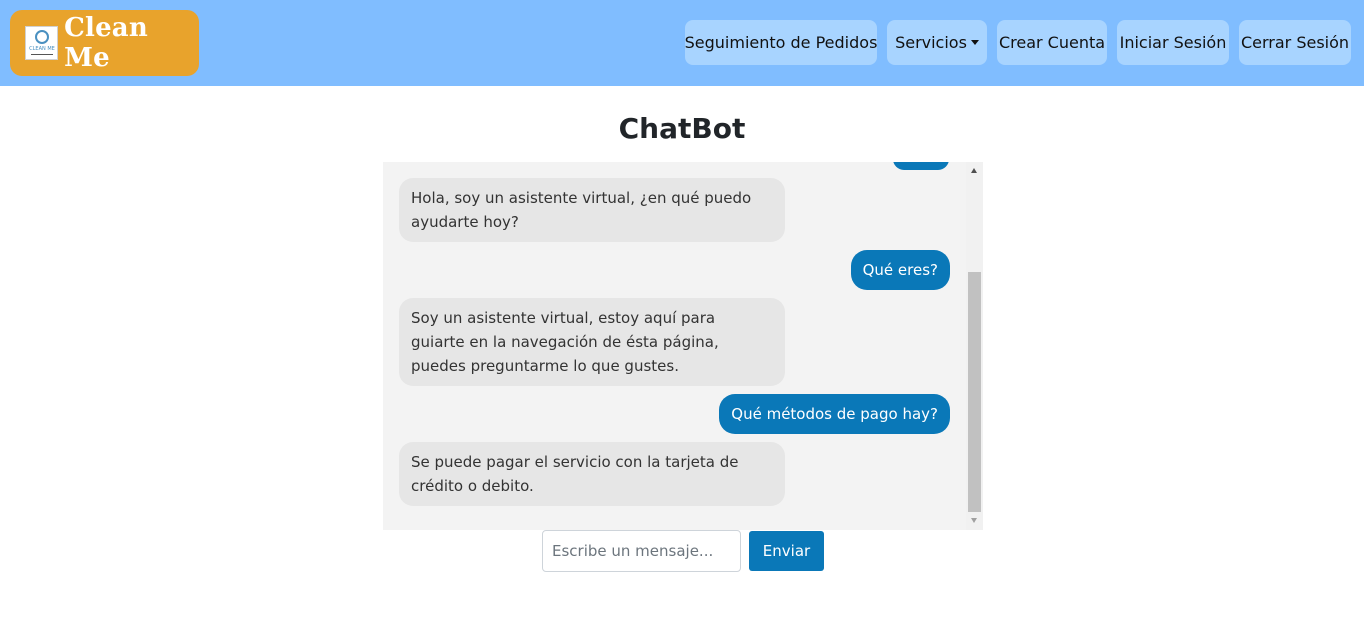 This screenshot has height=640, width=1364. I want to click on send-button-label: Enviar, so click(786, 551).